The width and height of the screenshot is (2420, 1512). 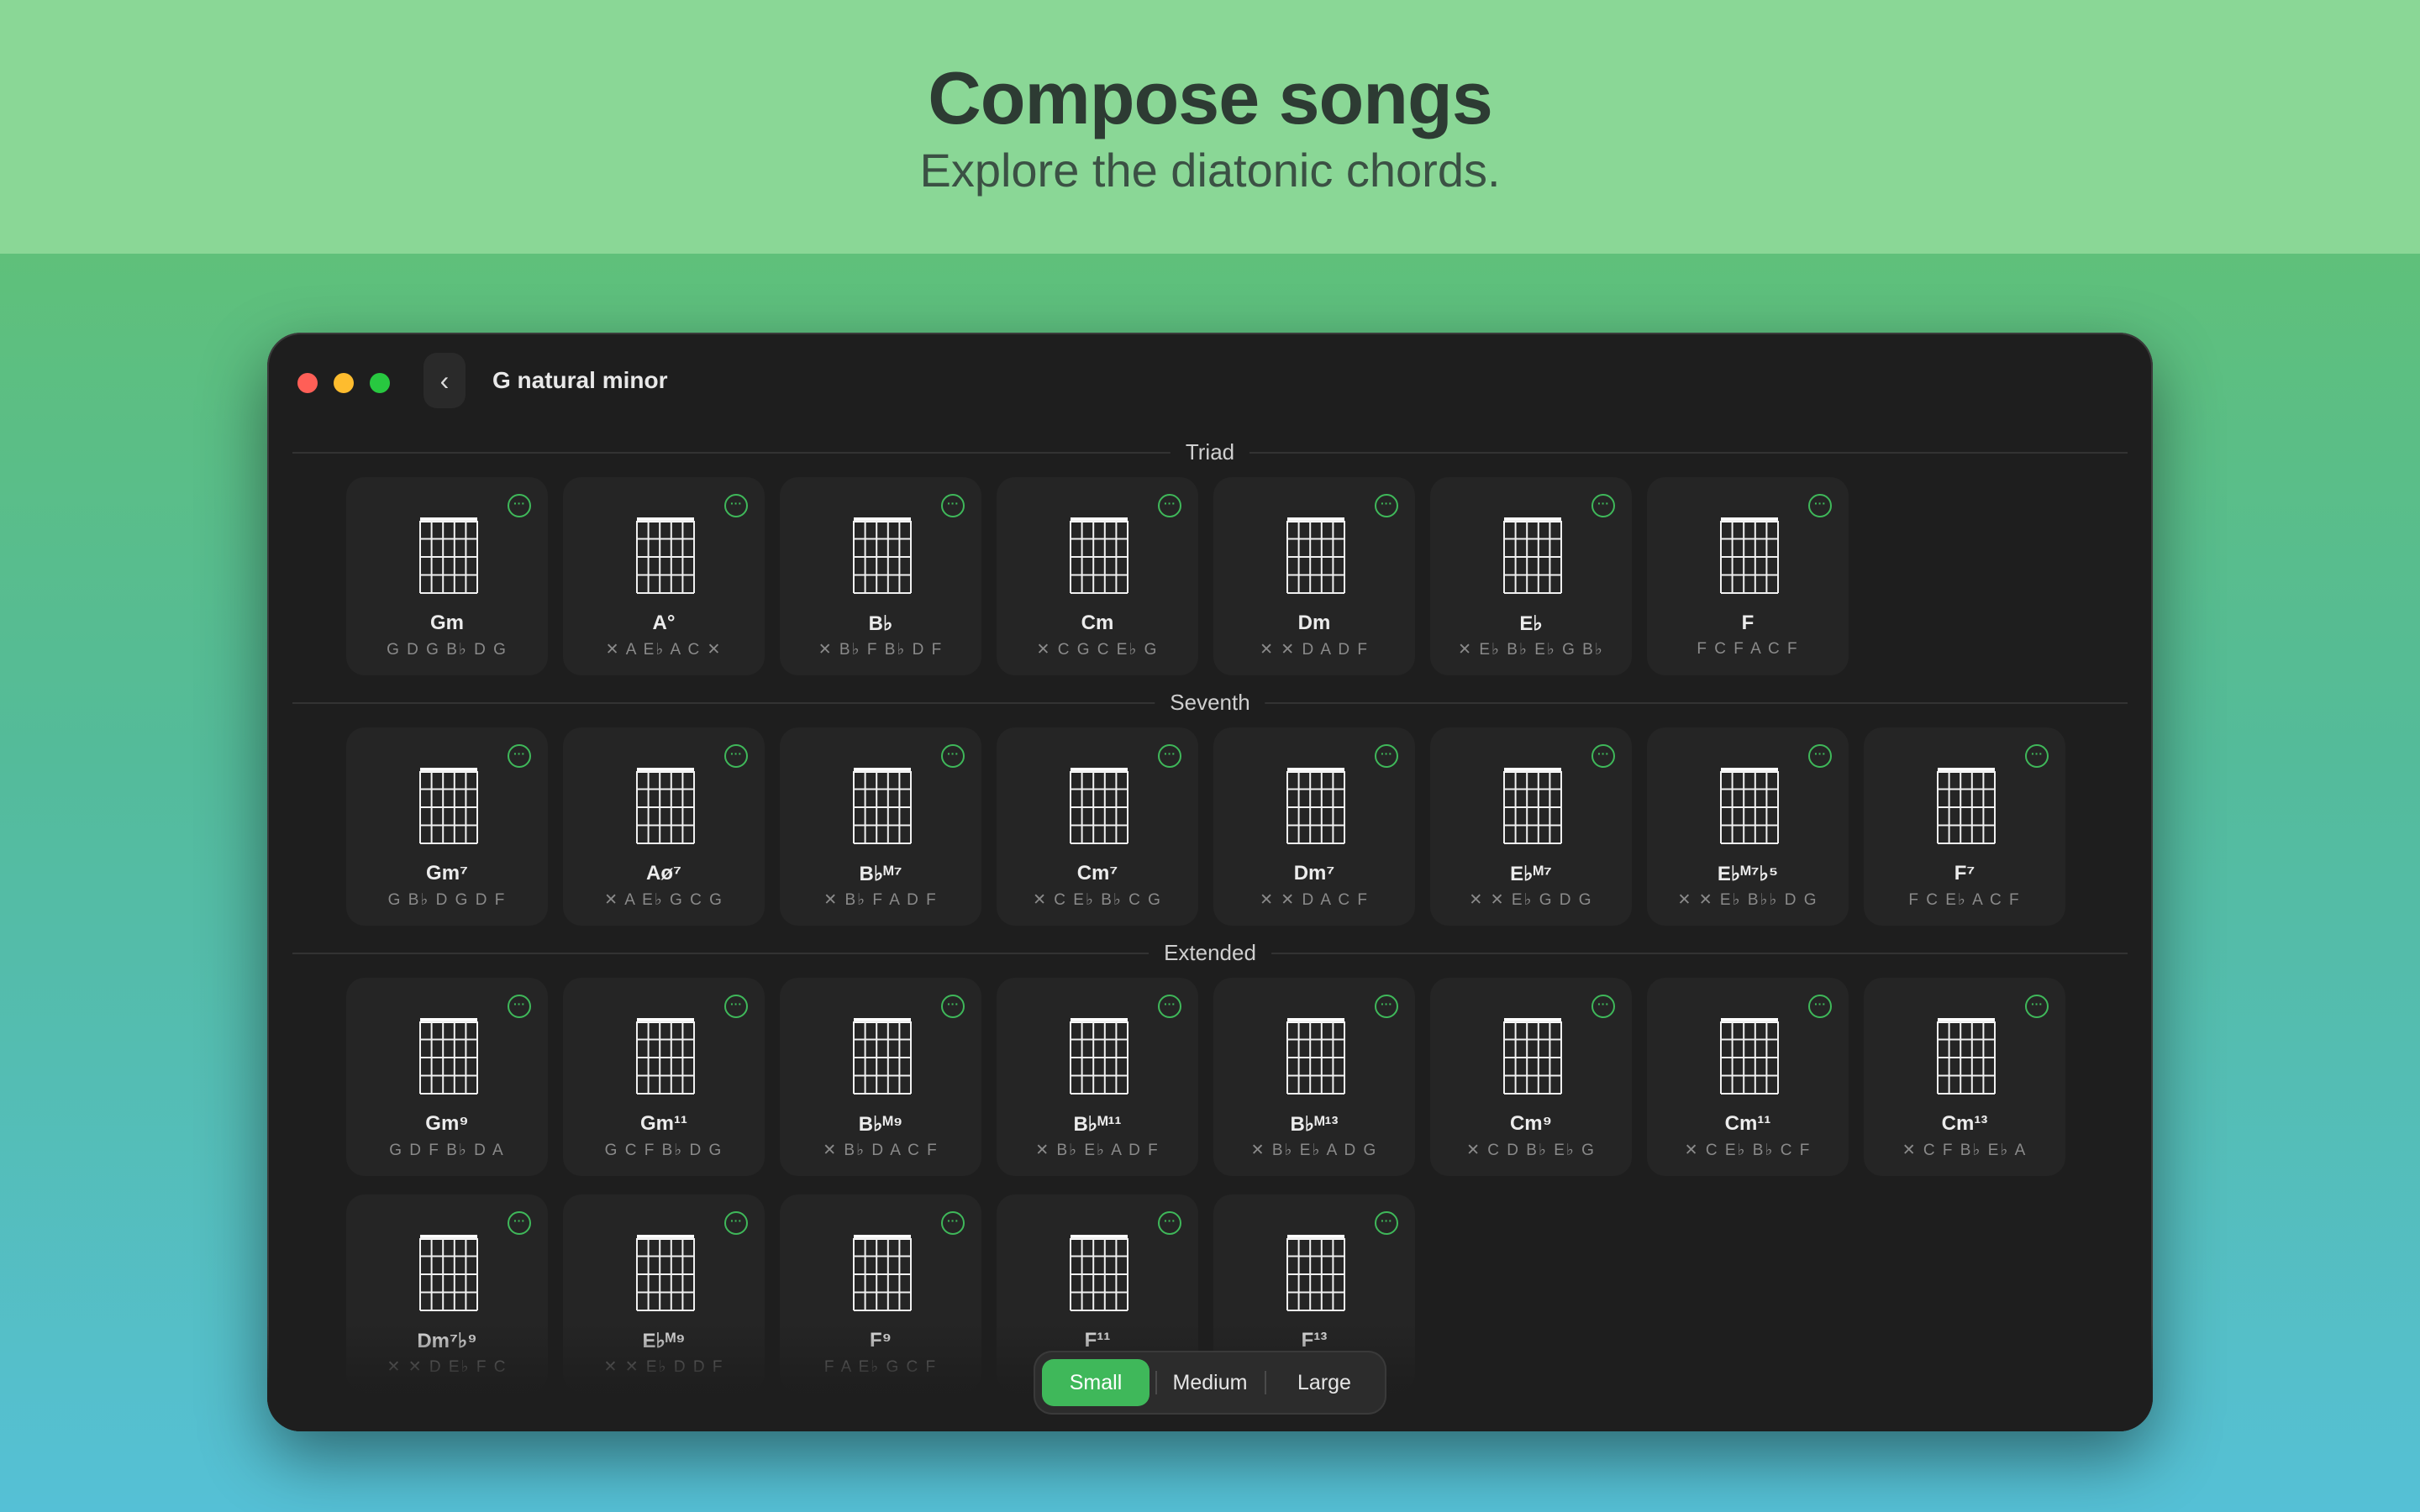 I want to click on chord-notes: F C F A C F, so click(x=1748, y=649).